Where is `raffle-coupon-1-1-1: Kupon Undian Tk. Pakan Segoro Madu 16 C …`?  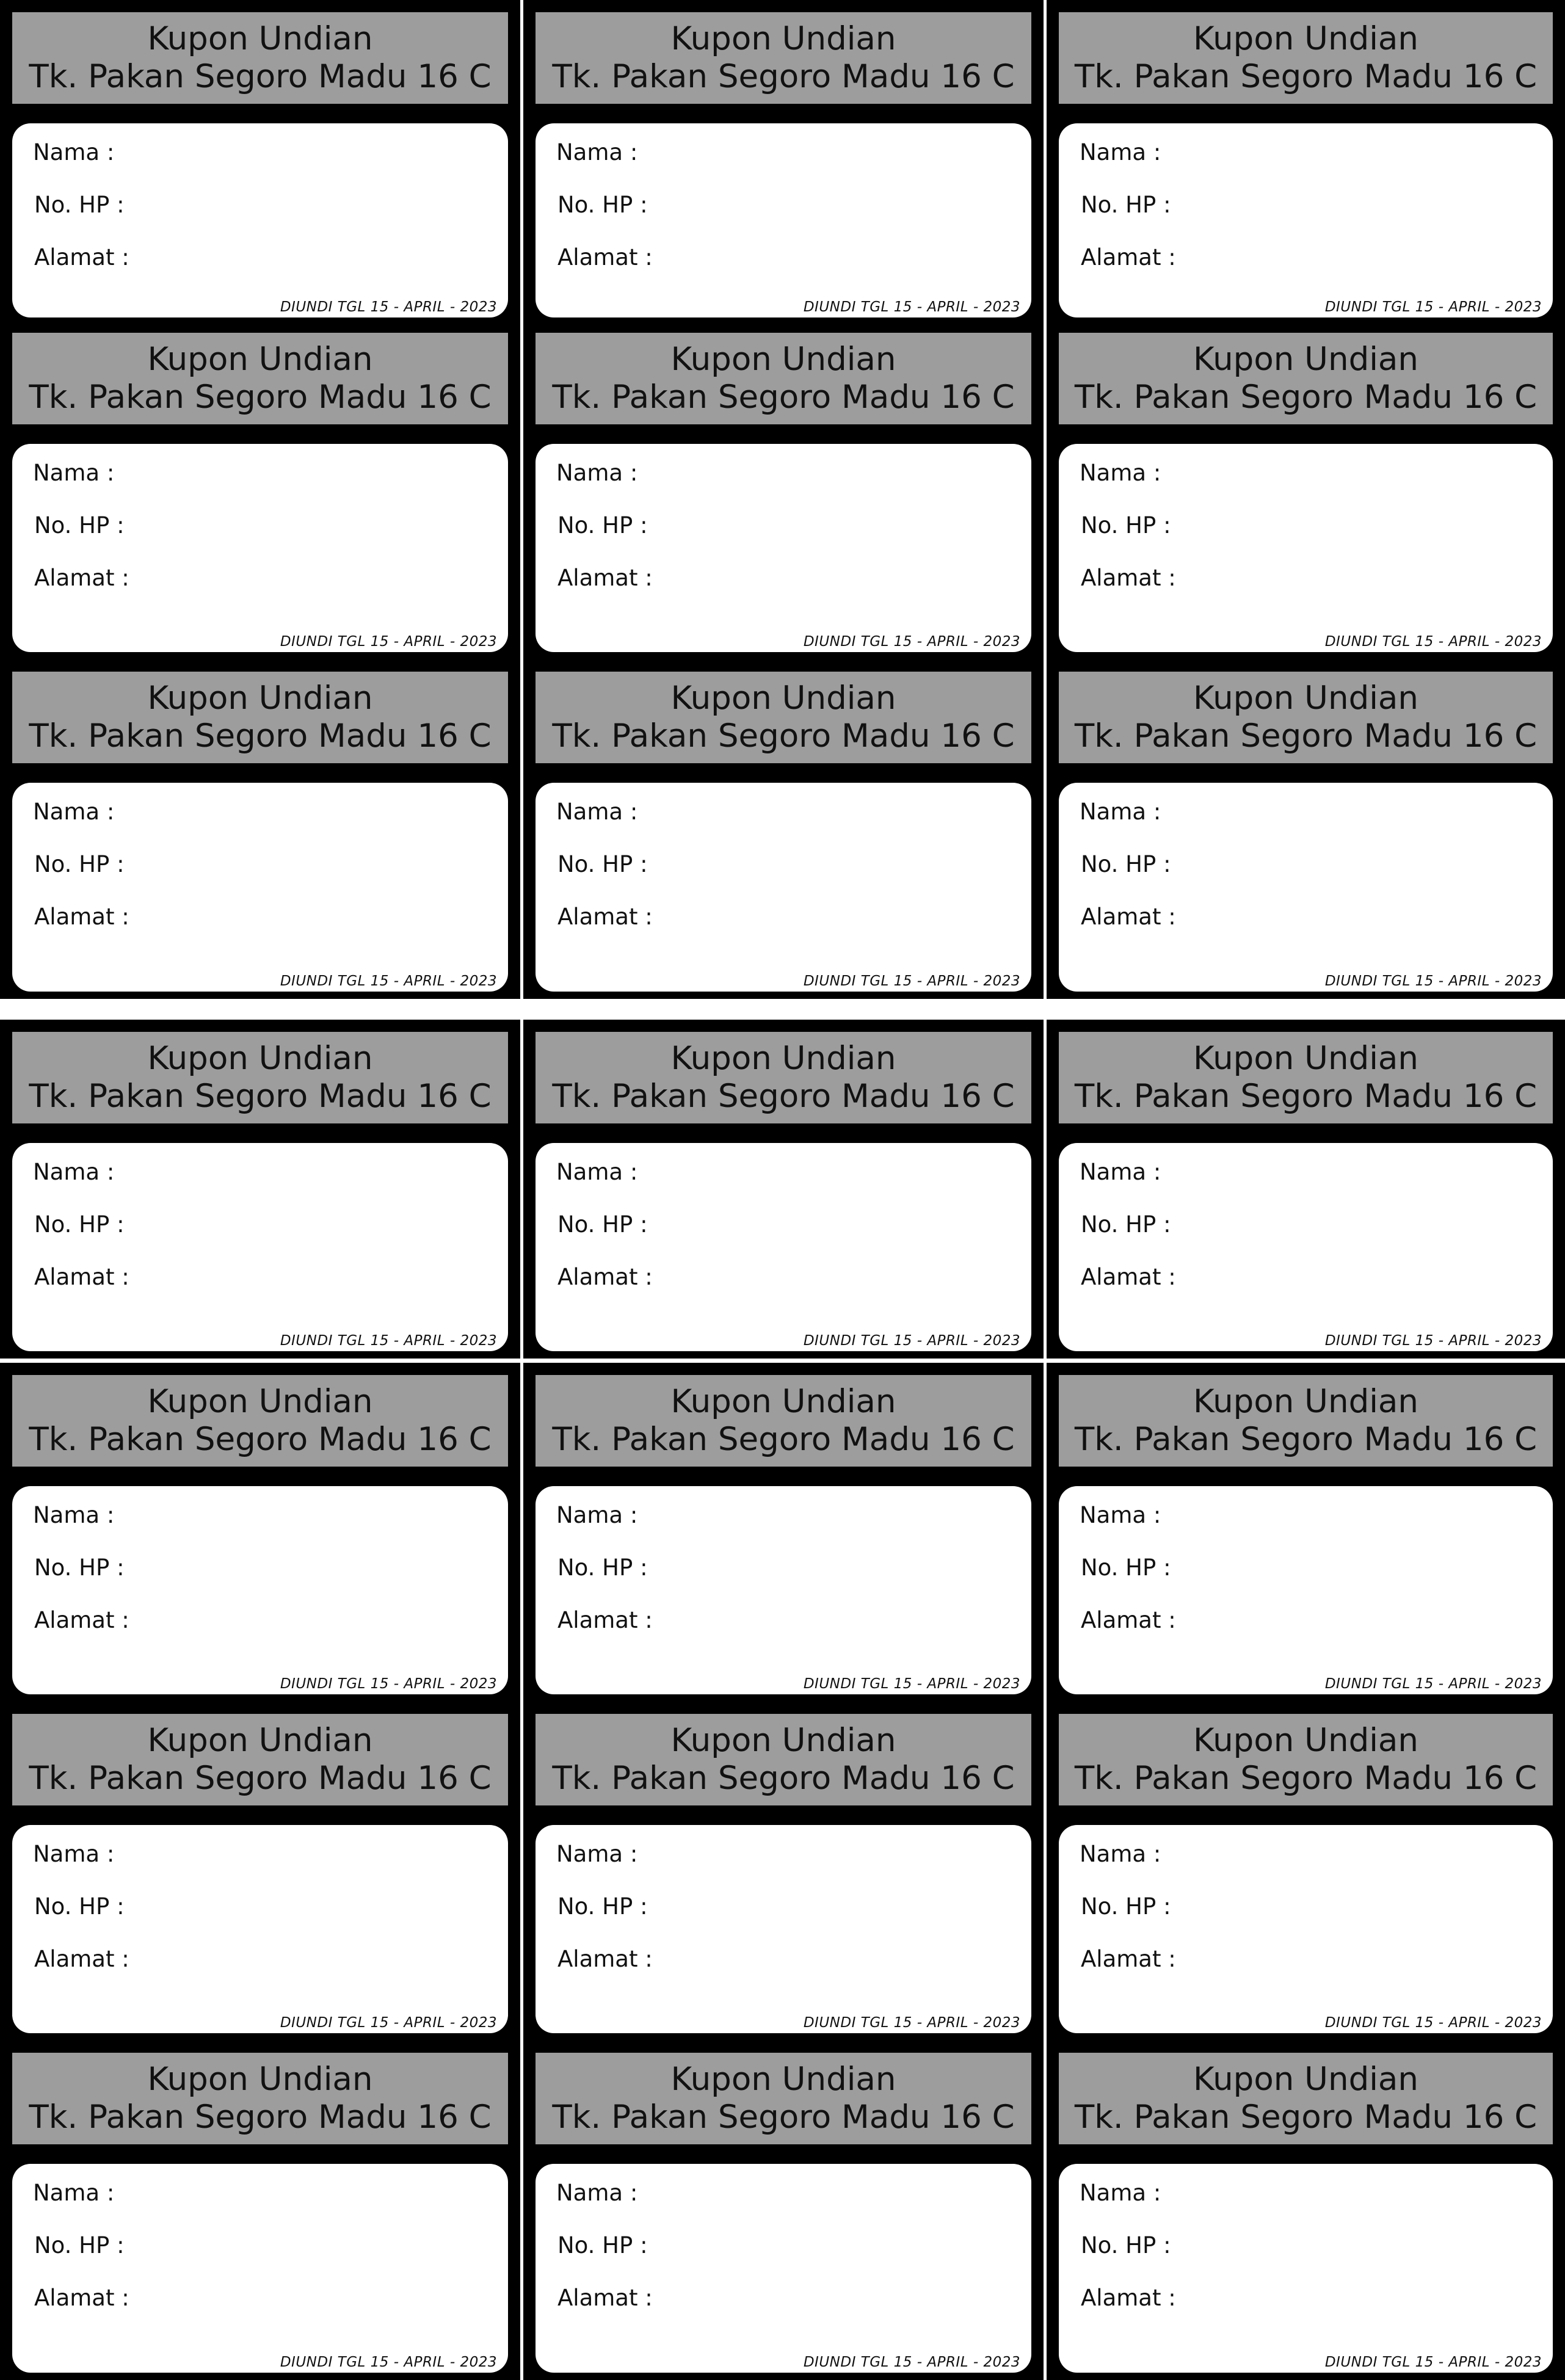 raffle-coupon-1-1-1: Kupon Undian Tk. Pakan Segoro Madu 16 C … is located at coordinates (260, 162).